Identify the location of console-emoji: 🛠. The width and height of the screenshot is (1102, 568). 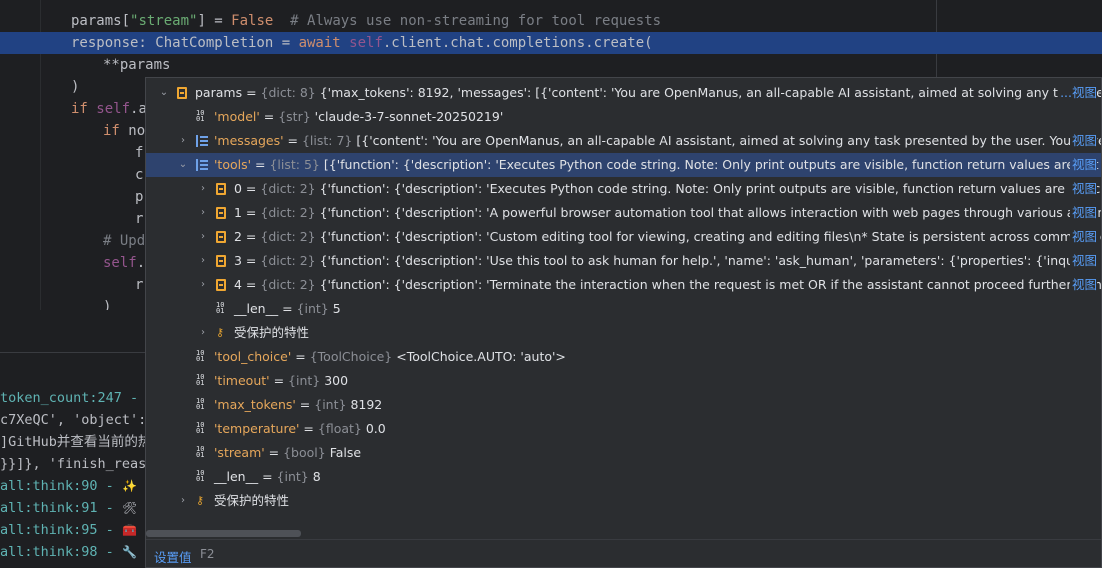
(130, 508).